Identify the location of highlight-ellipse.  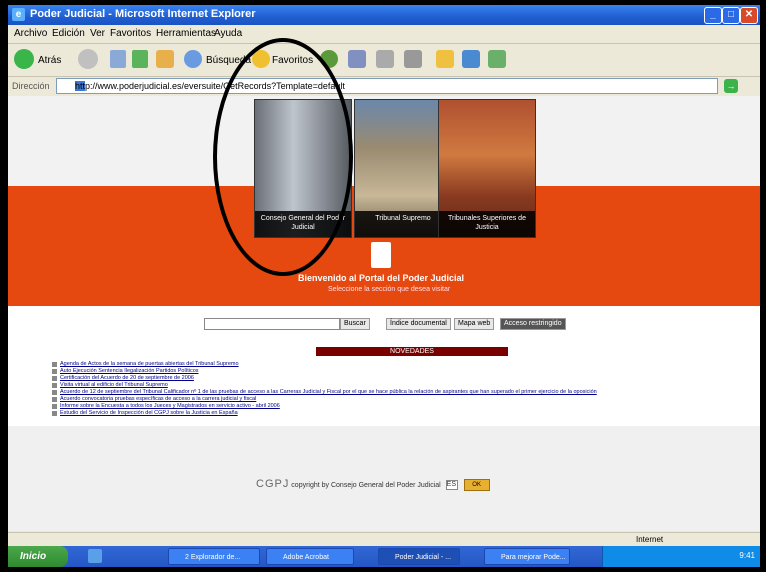
(283, 157).